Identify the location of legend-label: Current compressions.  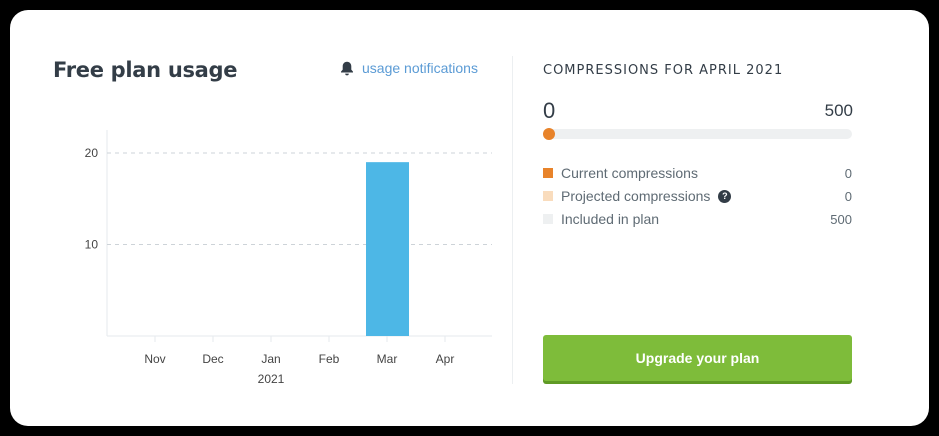
(629, 173).